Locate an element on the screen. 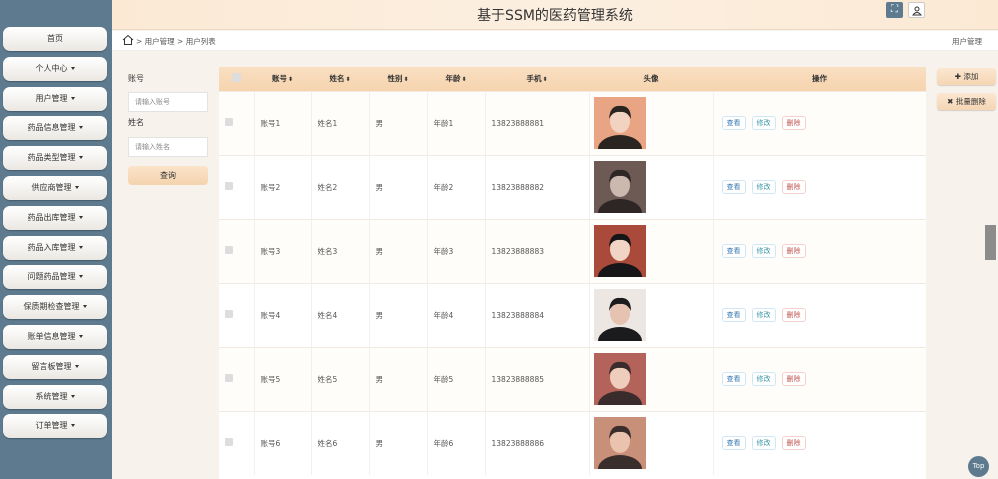 The image size is (998, 479). sidebar-item: 系统管理 is located at coordinates (55, 396).